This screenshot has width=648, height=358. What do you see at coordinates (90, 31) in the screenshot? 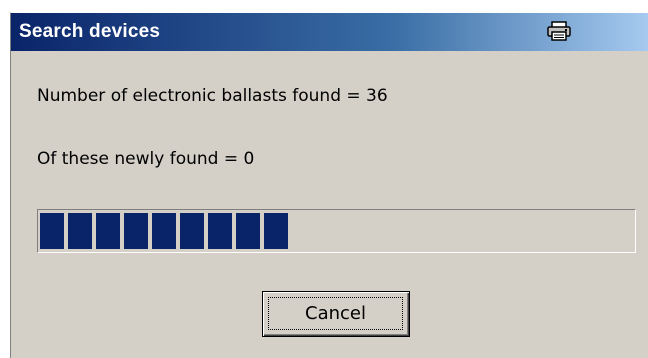
I see `window-title: Search devices` at bounding box center [90, 31].